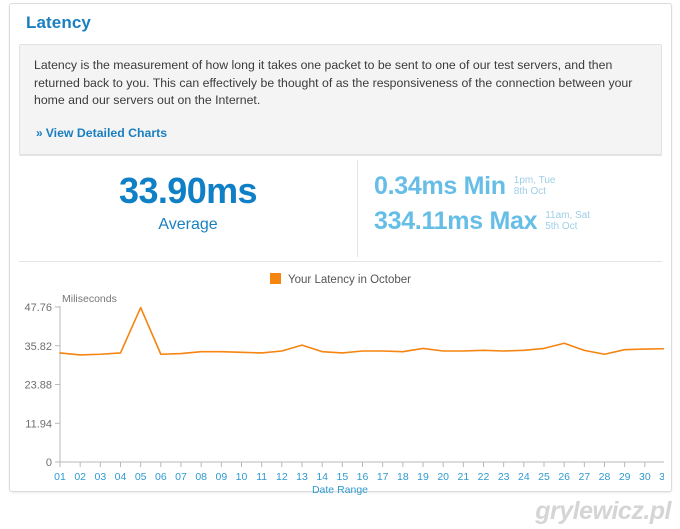  What do you see at coordinates (403, 477) in the screenshot?
I see `x-axis-tick-label: 18` at bounding box center [403, 477].